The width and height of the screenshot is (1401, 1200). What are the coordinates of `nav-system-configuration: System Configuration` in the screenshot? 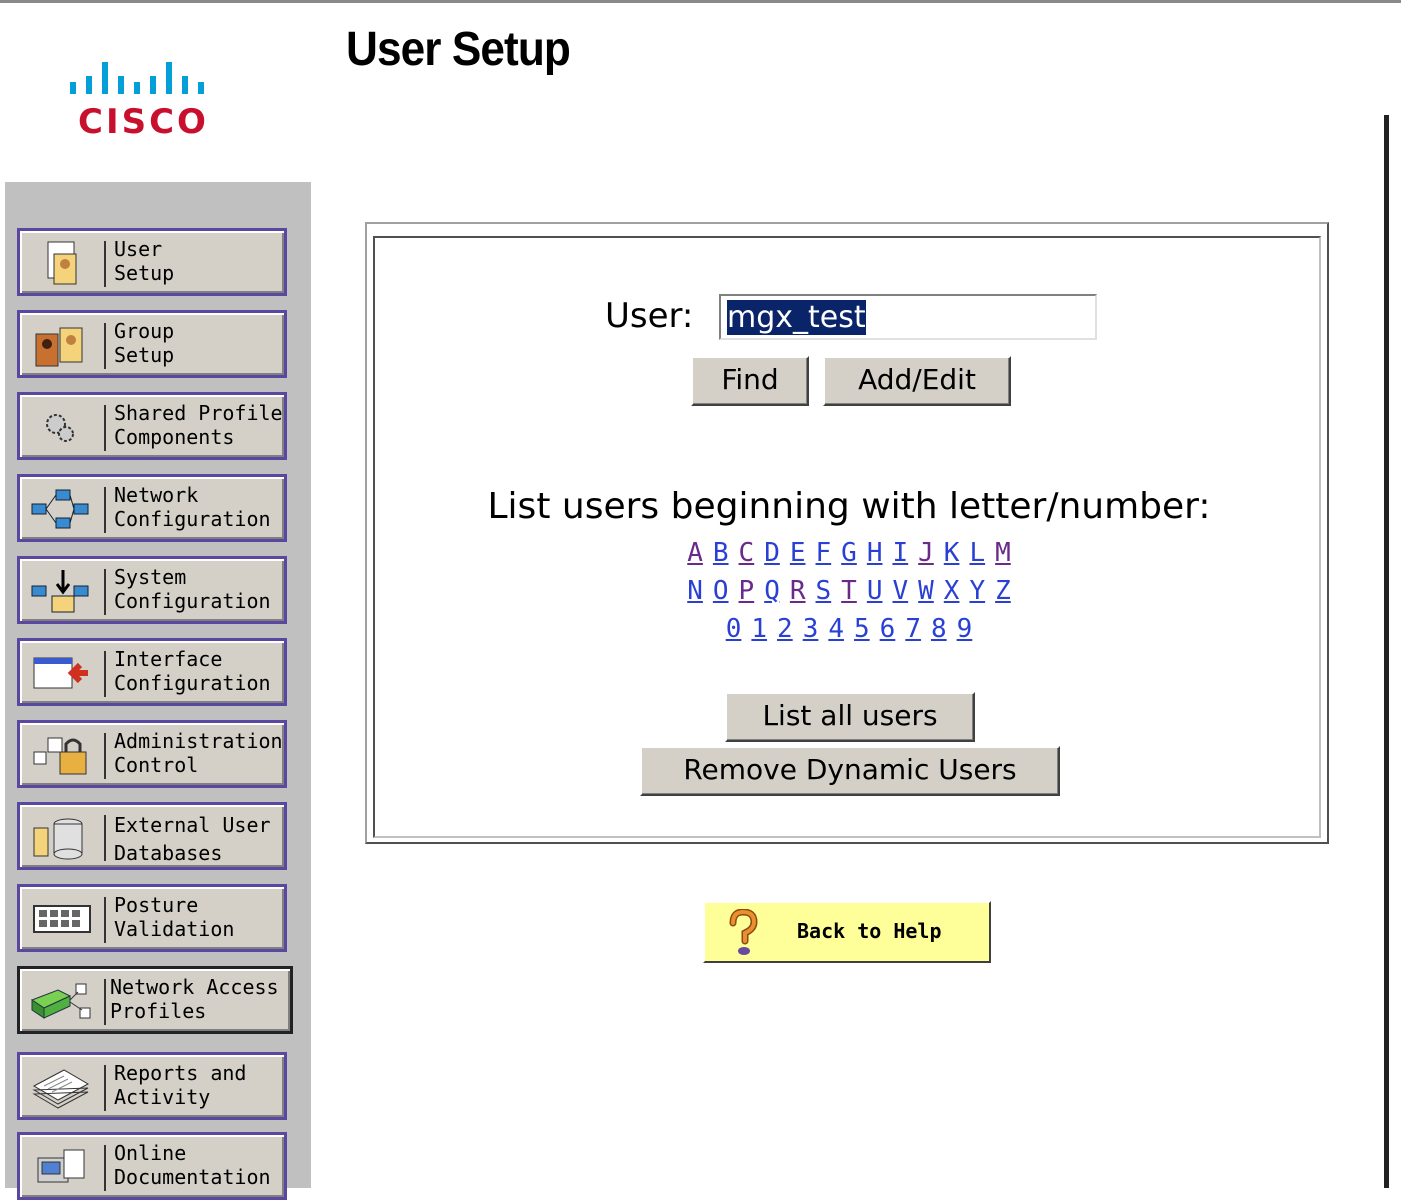 It's located at (152, 590).